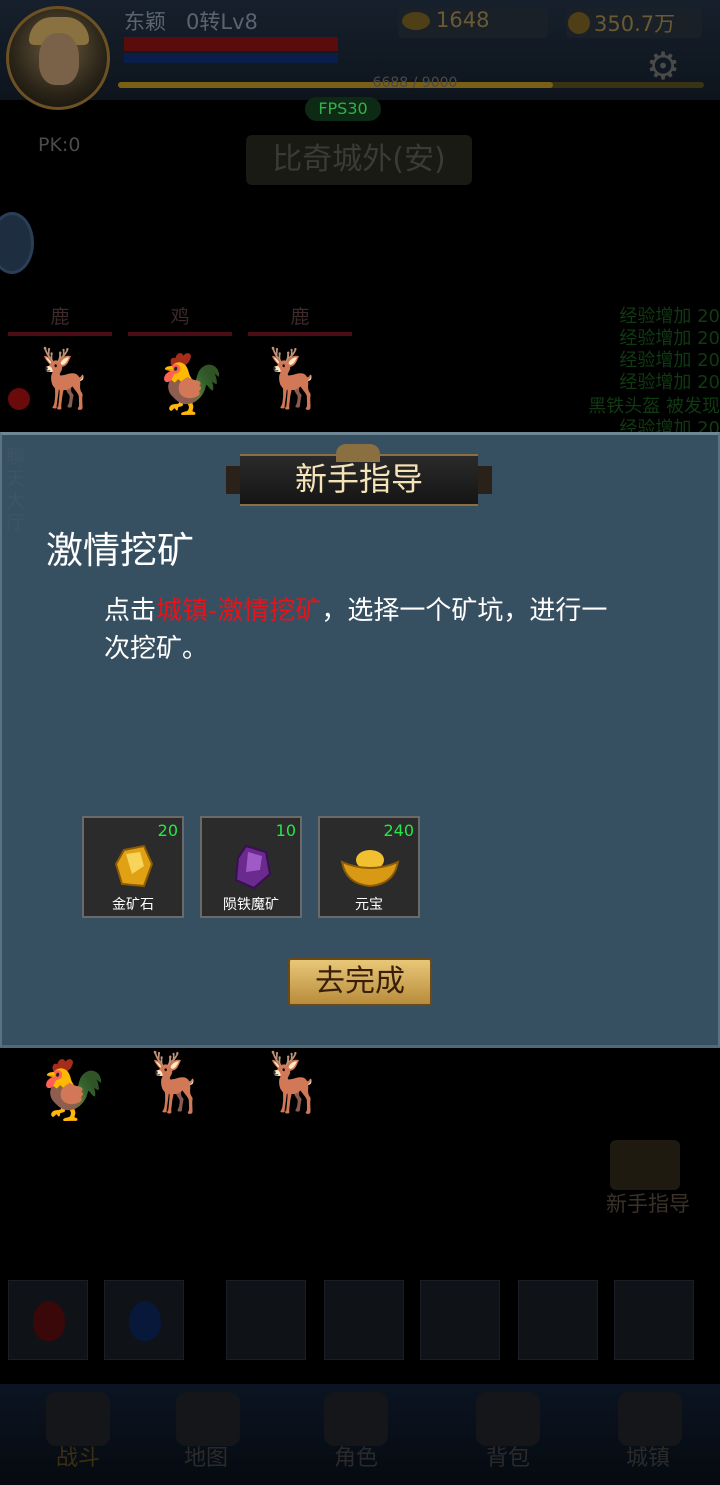  I want to click on player-name-level: 东颖 0转Lv8, so click(191, 22).